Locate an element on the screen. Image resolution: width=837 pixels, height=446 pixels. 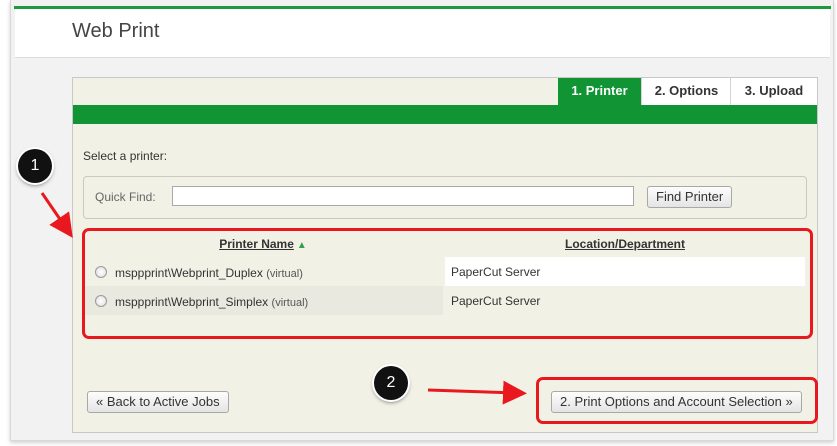
select-printer-label: Select a printer: is located at coordinates (125, 156).